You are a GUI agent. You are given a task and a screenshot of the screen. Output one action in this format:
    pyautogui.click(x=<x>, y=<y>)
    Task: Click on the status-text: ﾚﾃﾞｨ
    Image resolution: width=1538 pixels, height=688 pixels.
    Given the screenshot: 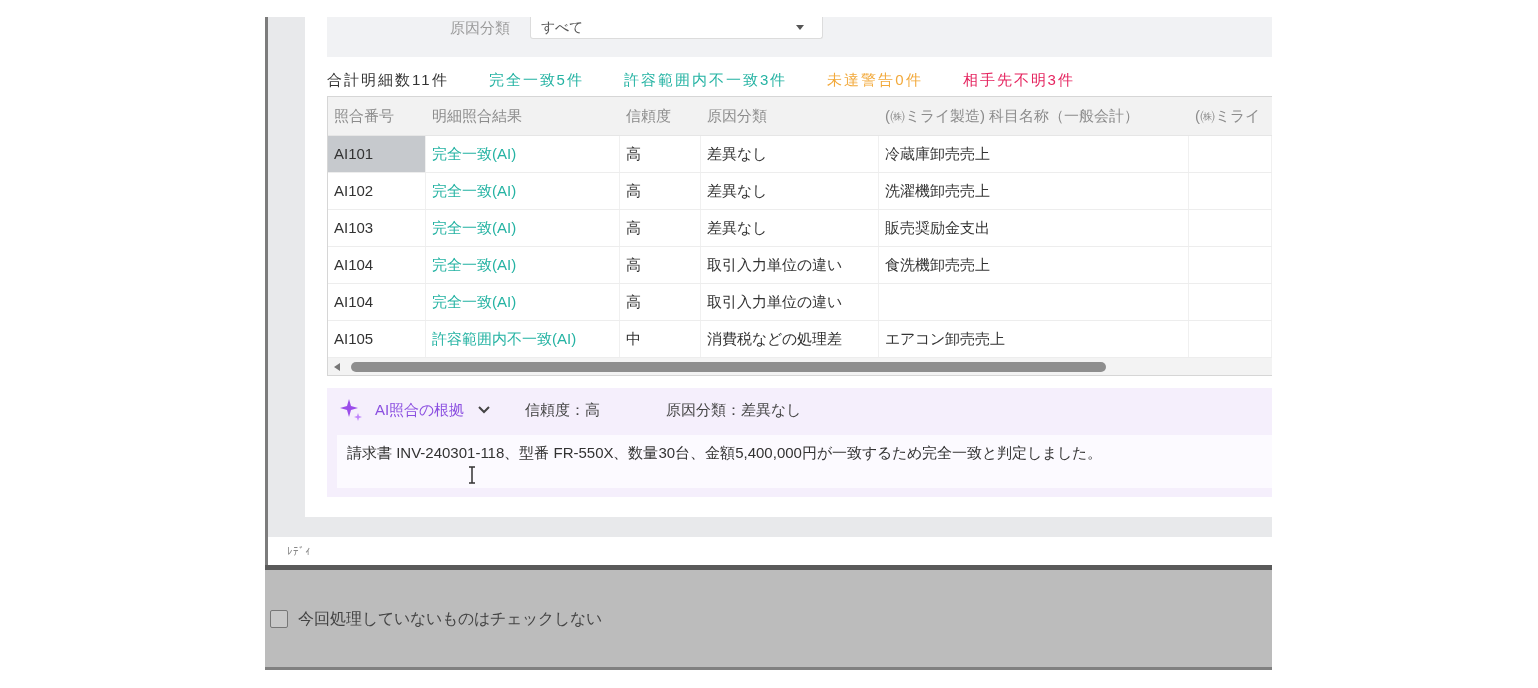 What is the action you would take?
    pyautogui.click(x=299, y=551)
    